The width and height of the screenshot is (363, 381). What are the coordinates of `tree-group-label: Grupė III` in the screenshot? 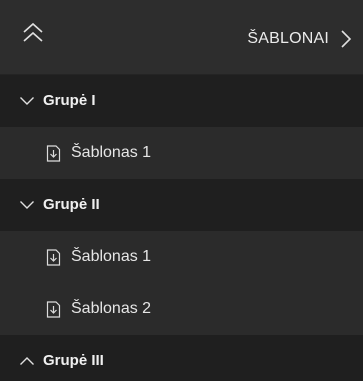 It's located at (73, 360).